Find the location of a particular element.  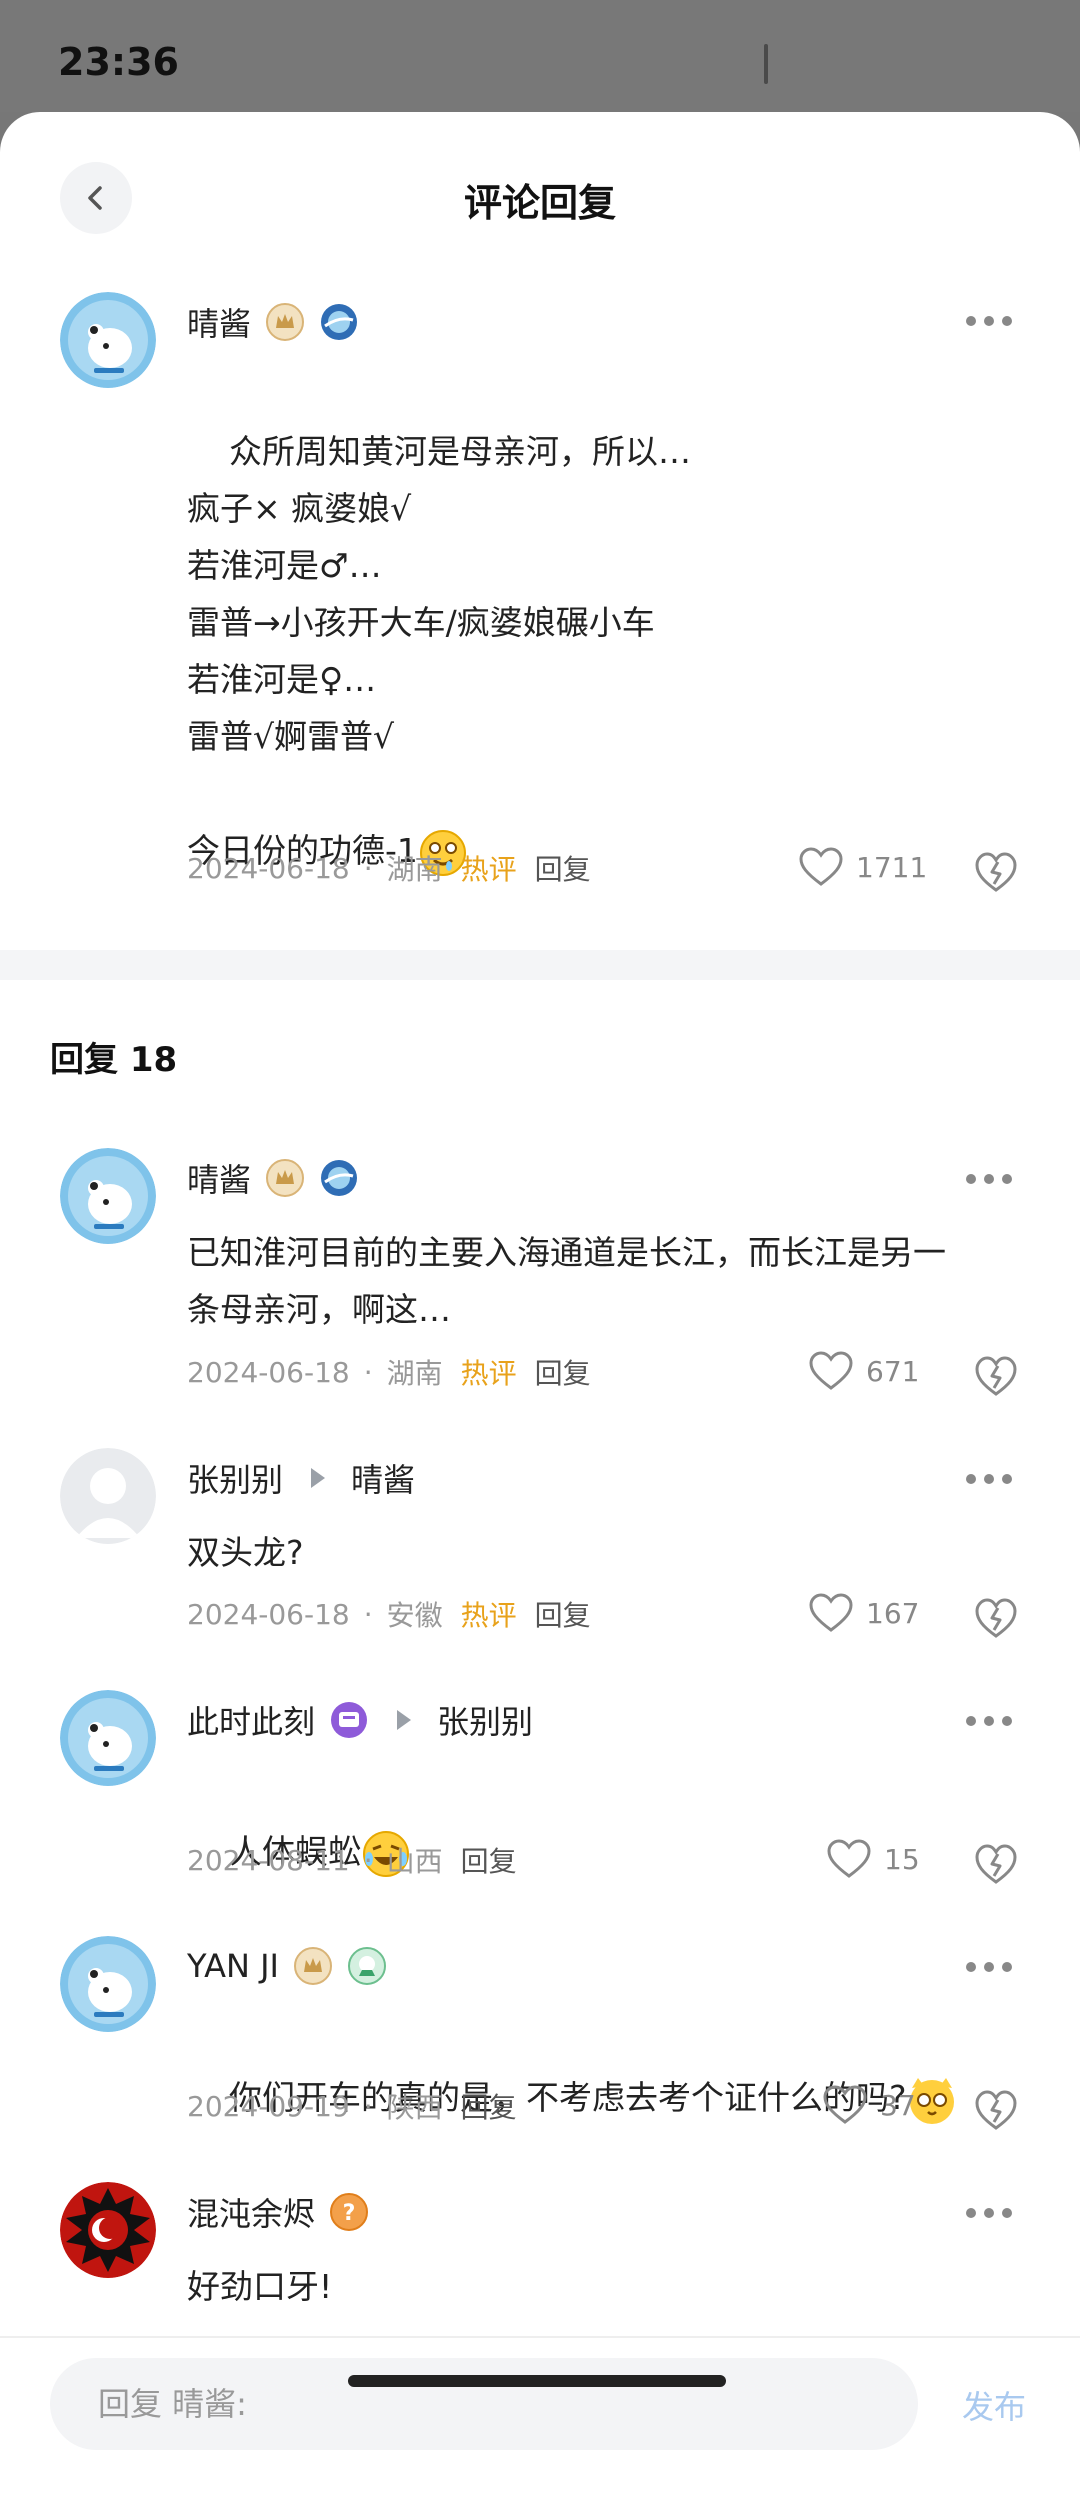

reply-meta: 2024-06-18 · 湖南 热评 回复 is located at coordinates (389, 1372).